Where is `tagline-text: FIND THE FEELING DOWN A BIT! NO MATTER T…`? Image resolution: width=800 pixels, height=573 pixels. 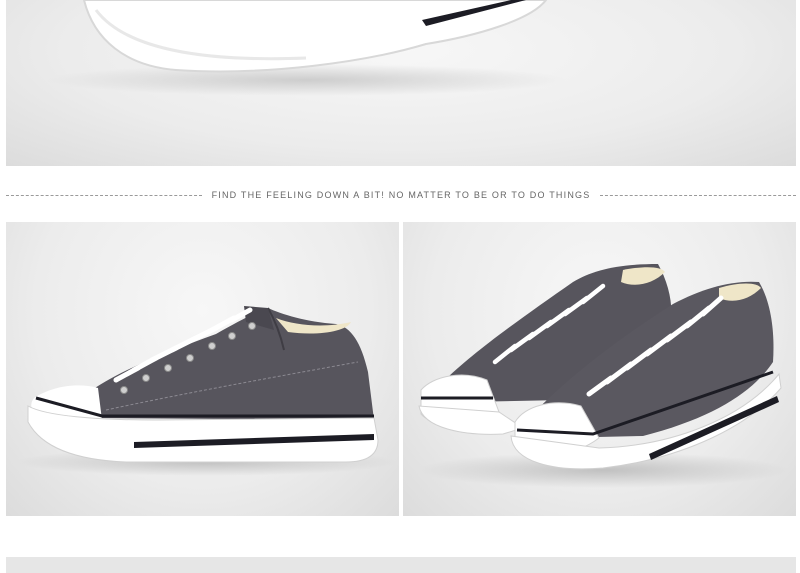 tagline-text: FIND THE FEELING DOWN A BIT! NO MATTER T… is located at coordinates (401, 195).